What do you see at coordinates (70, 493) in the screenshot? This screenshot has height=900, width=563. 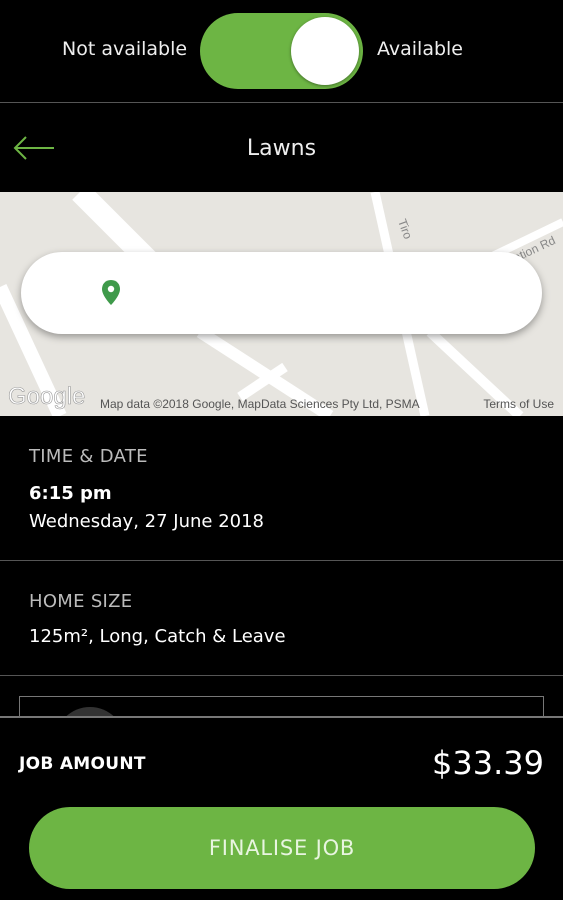 I see `time-value: 6:15 pm` at bounding box center [70, 493].